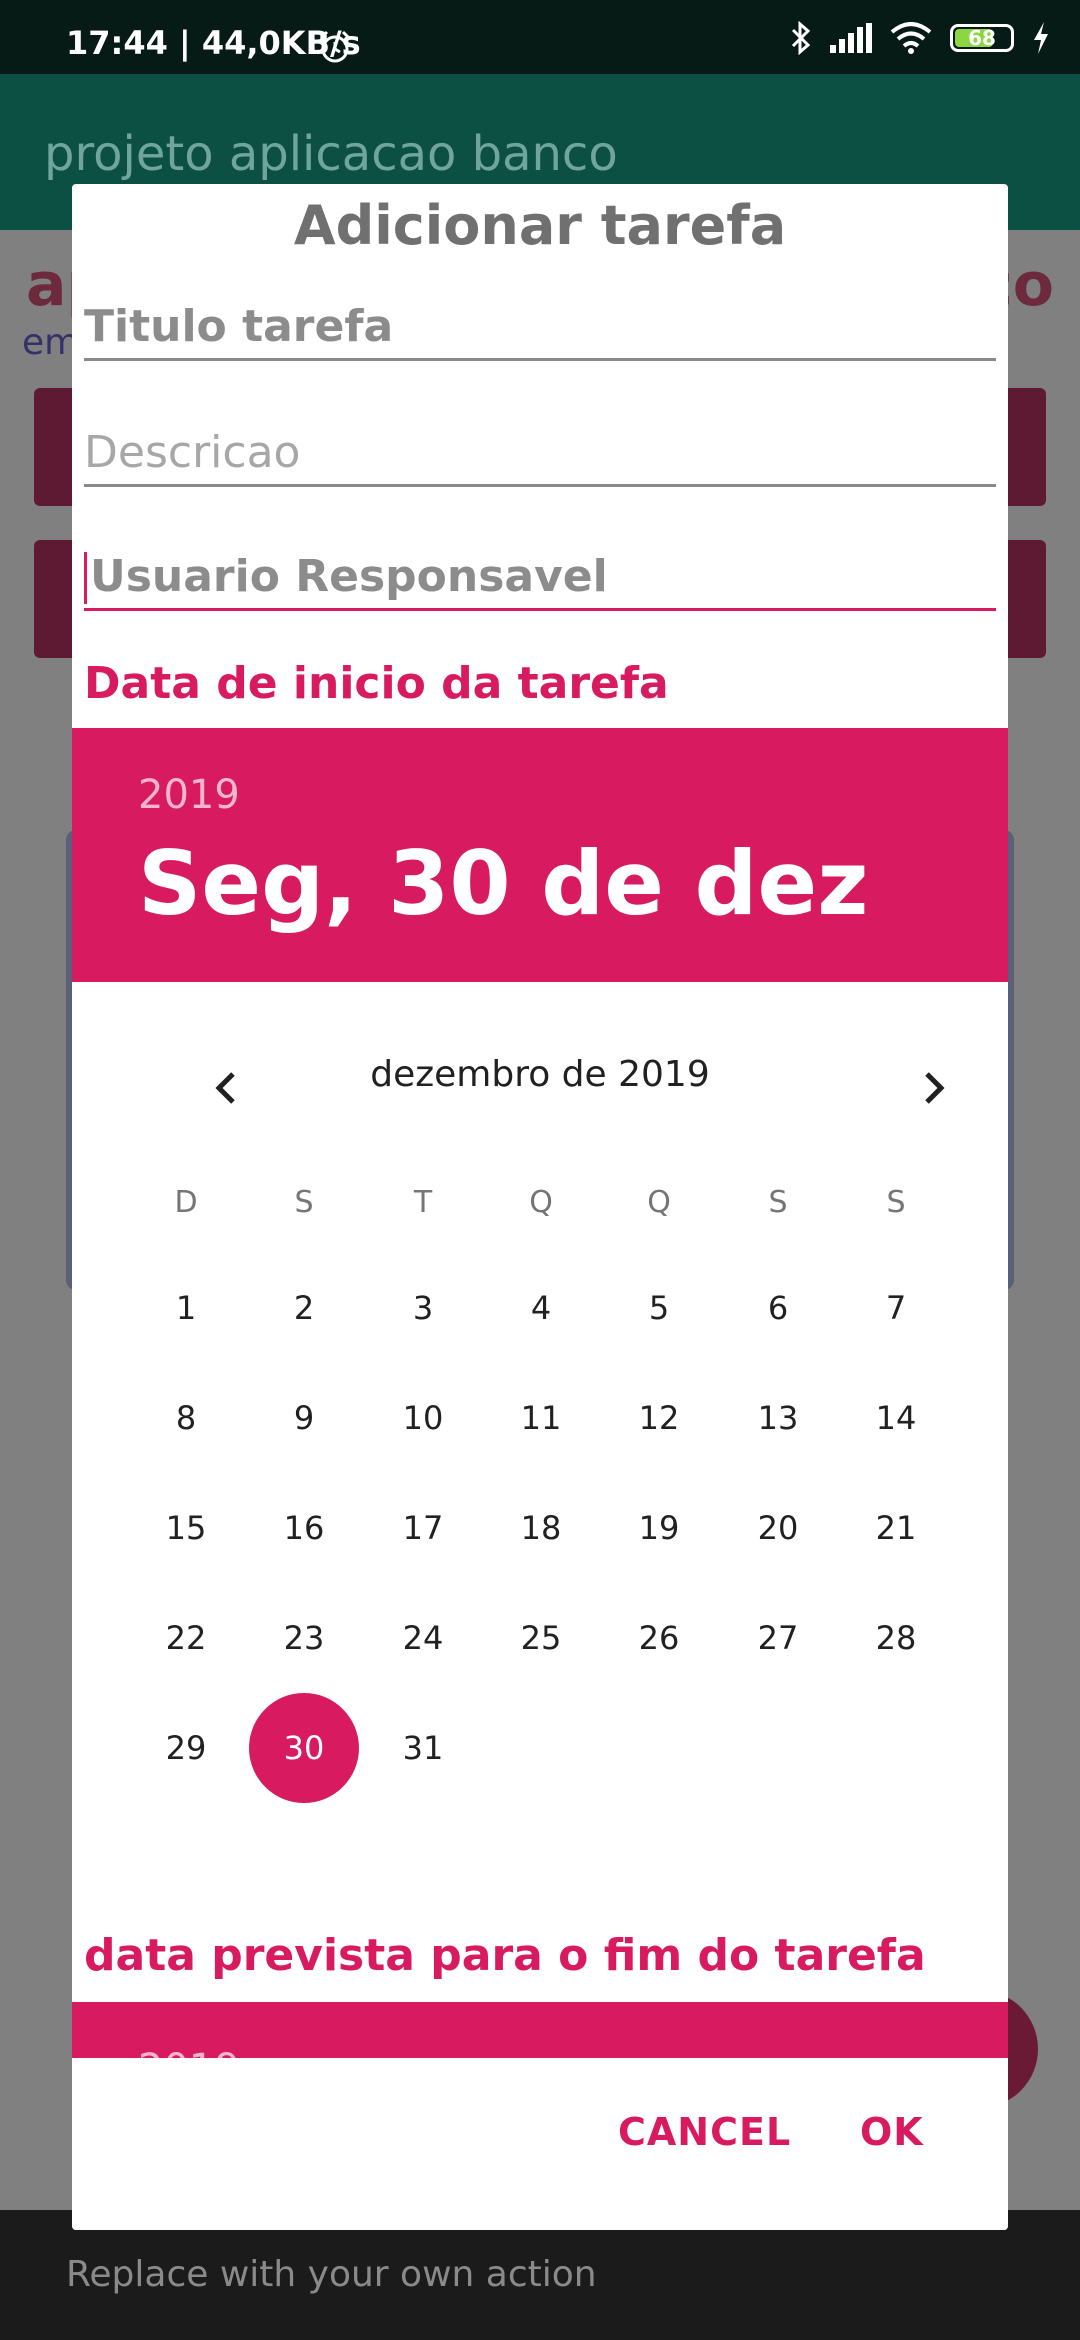 The width and height of the screenshot is (1080, 2340). I want to click on calendar-day: 21, so click(896, 1528).